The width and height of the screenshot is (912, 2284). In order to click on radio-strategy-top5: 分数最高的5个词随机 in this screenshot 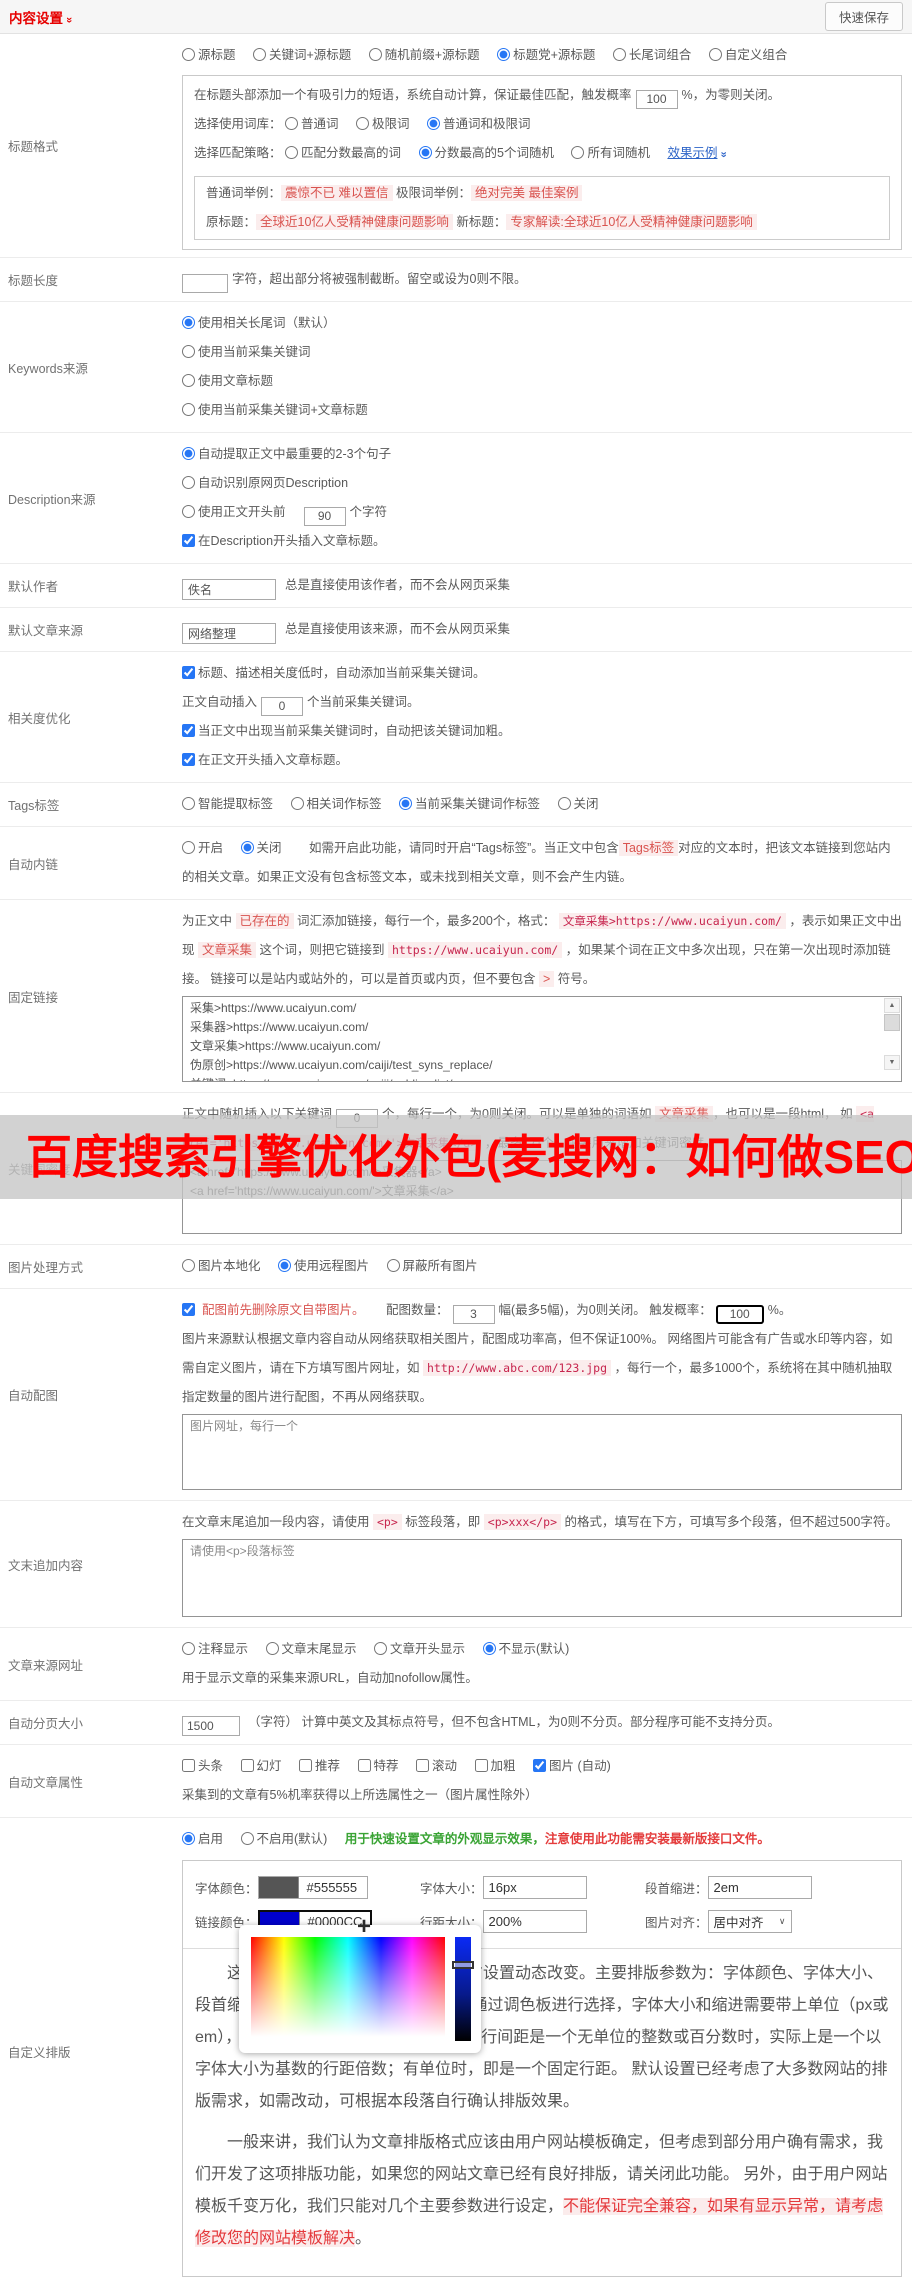, I will do `click(486, 153)`.